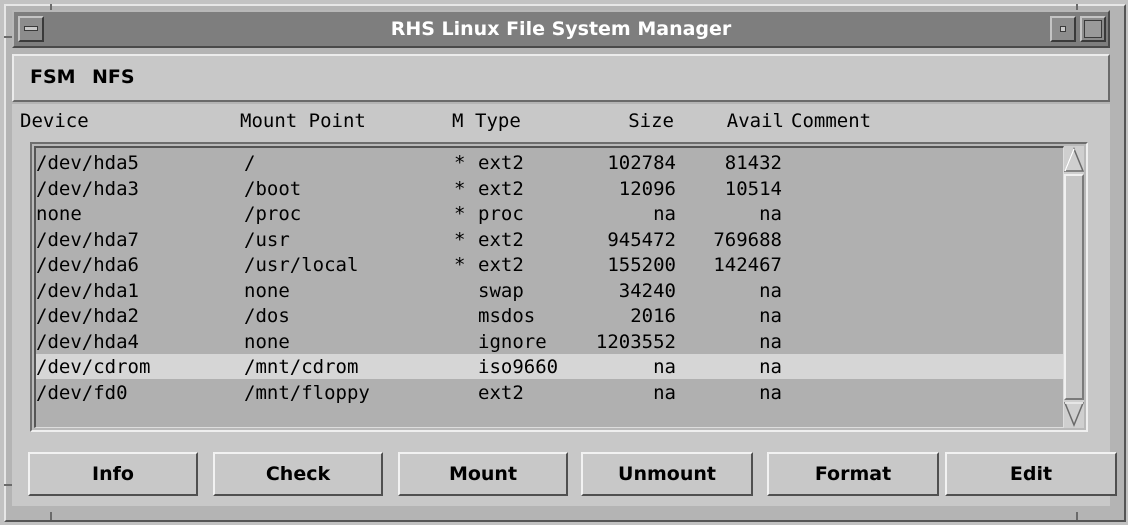 Image resolution: width=1128 pixels, height=525 pixels. What do you see at coordinates (549, 162) in the screenshot?
I see `table-row: /dev/hda5 / * ext2 102784 81432` at bounding box center [549, 162].